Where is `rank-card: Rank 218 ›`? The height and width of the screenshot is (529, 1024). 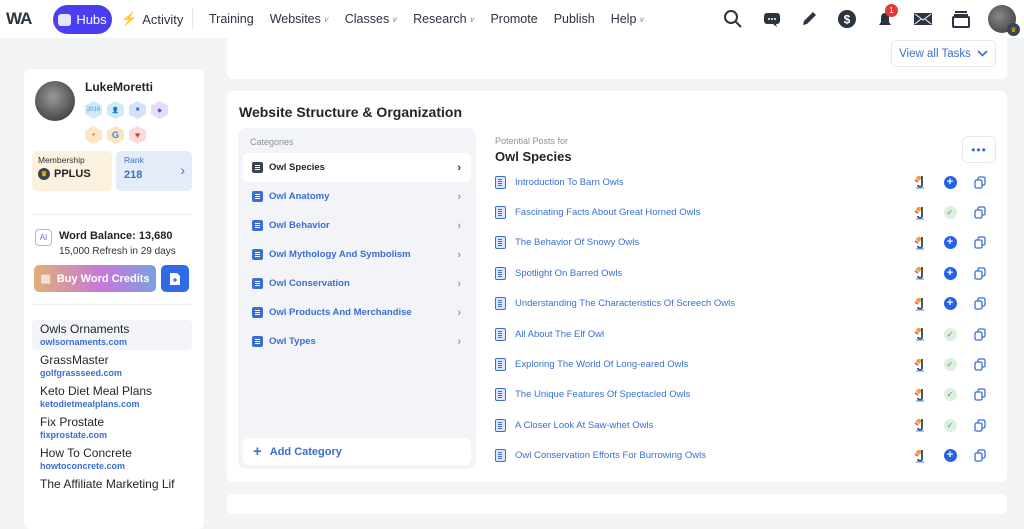 rank-card: Rank 218 › is located at coordinates (154, 171).